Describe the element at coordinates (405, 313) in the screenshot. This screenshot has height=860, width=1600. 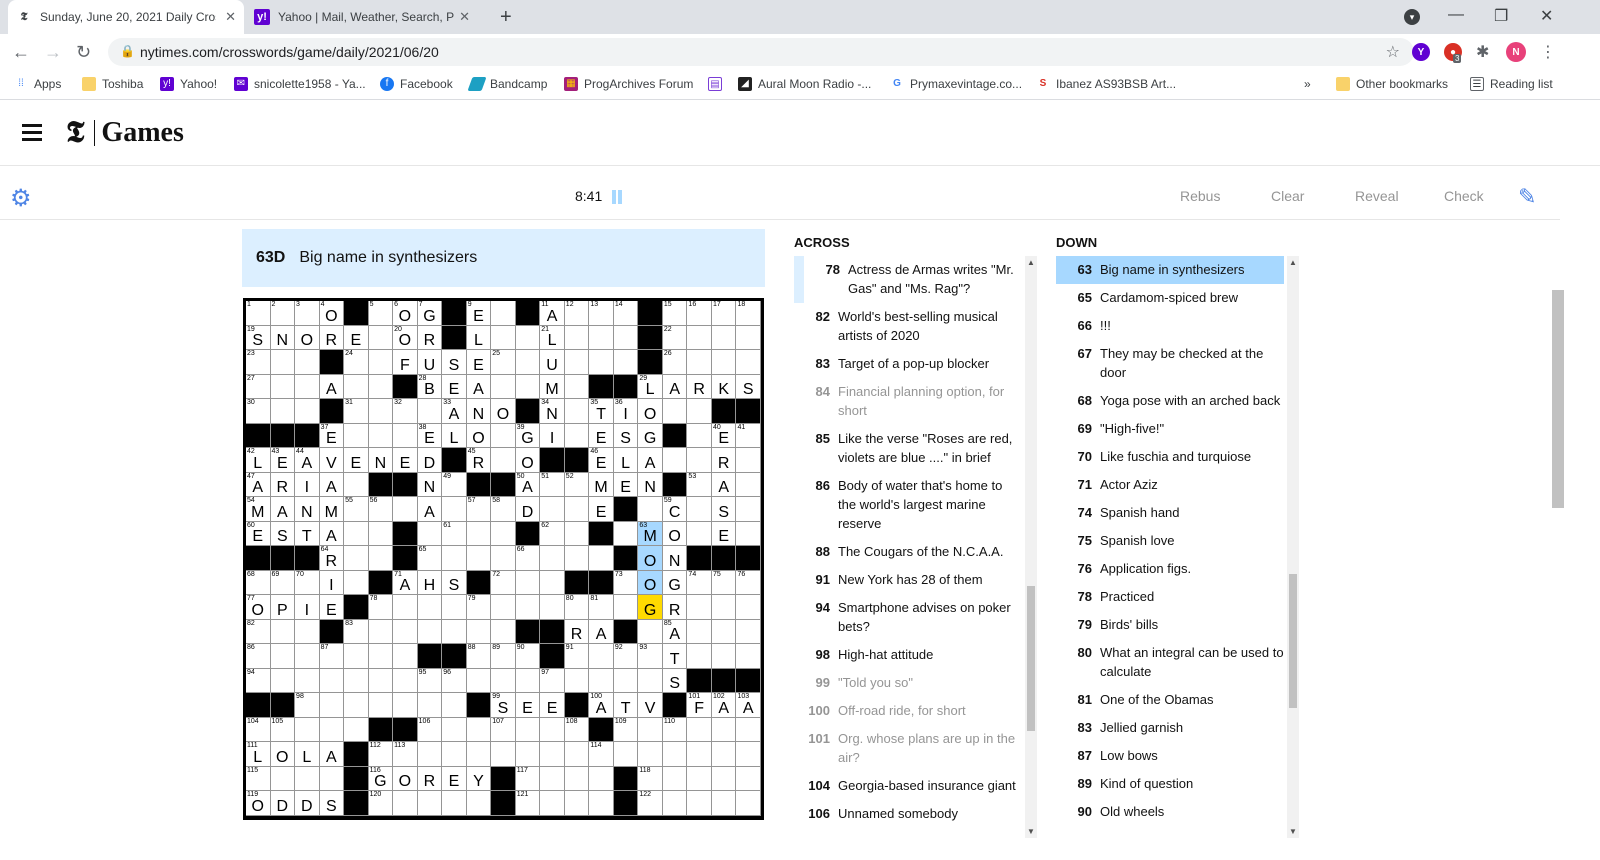
I see `grid-cell: 6O` at that location.